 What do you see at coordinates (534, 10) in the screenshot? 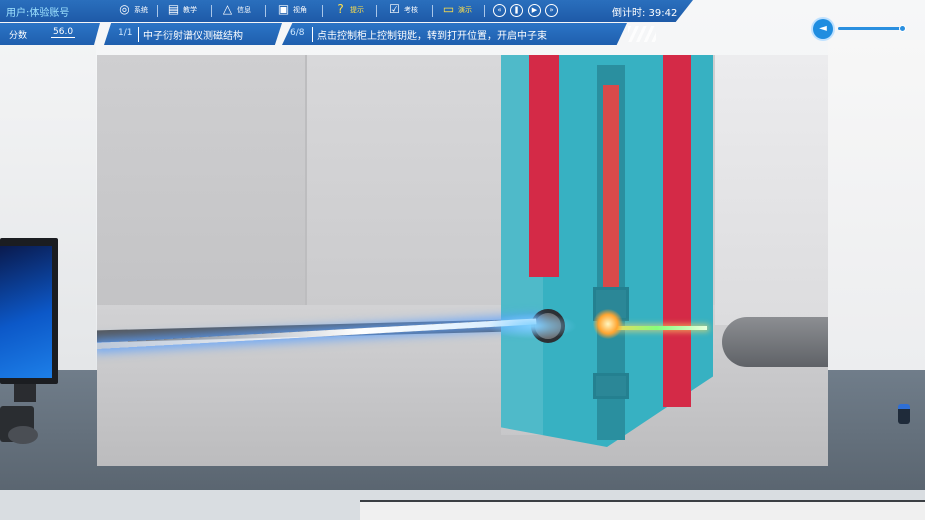
I see `play-icon: ▶` at bounding box center [534, 10].